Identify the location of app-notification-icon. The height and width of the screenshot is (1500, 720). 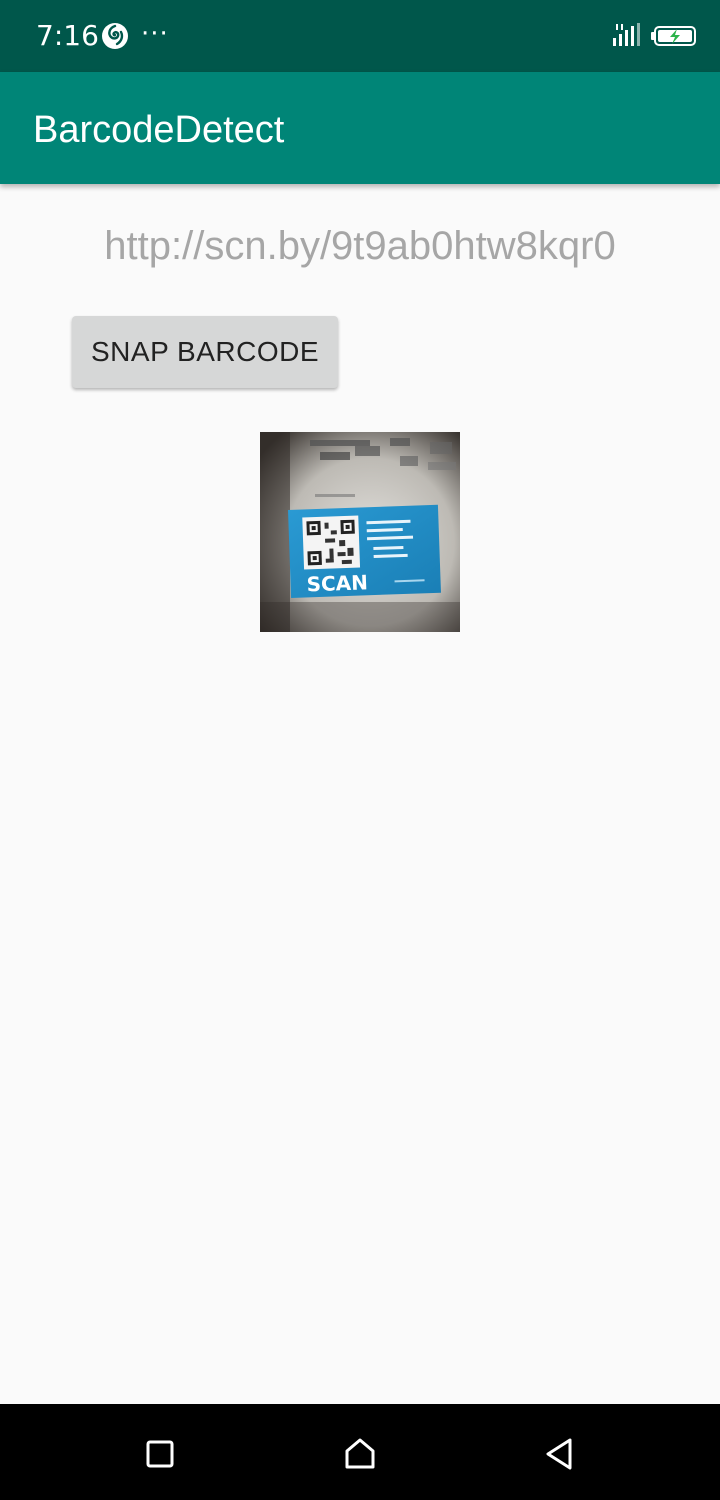
(115, 36).